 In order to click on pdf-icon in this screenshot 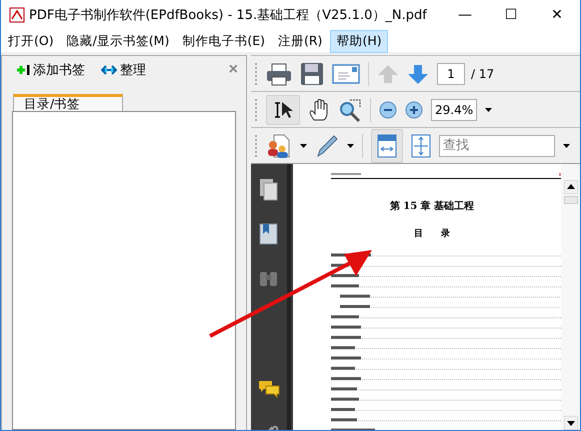, I will do `click(17, 15)`.